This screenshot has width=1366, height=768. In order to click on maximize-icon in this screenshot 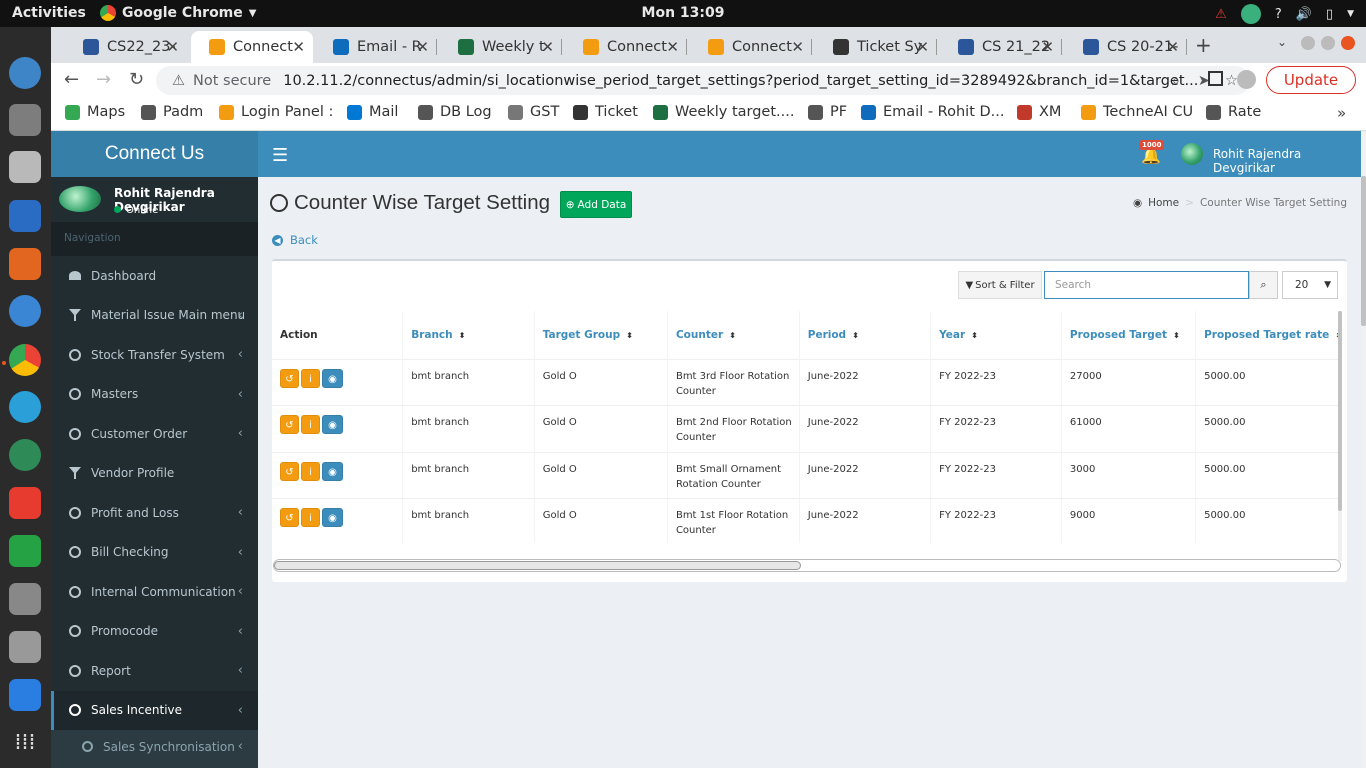, I will do `click(1328, 43)`.